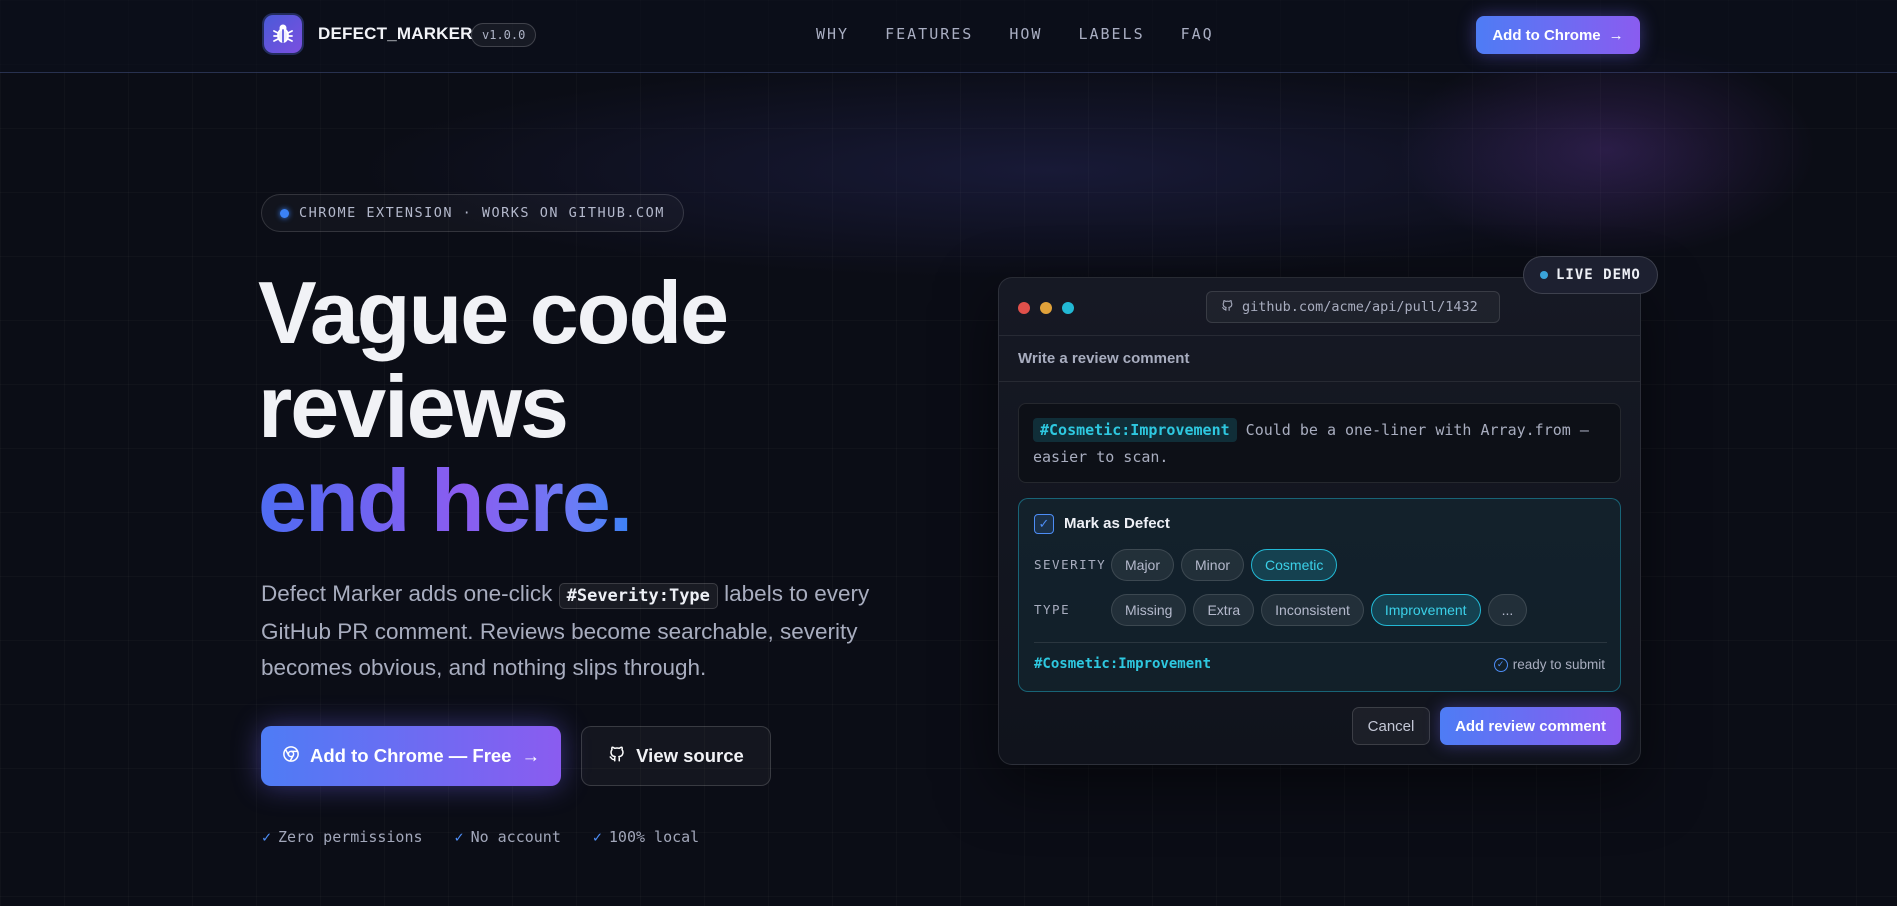 The image size is (1897, 906). What do you see at coordinates (395, 34) in the screenshot?
I see `brand-name: DEFECT_MARKER` at bounding box center [395, 34].